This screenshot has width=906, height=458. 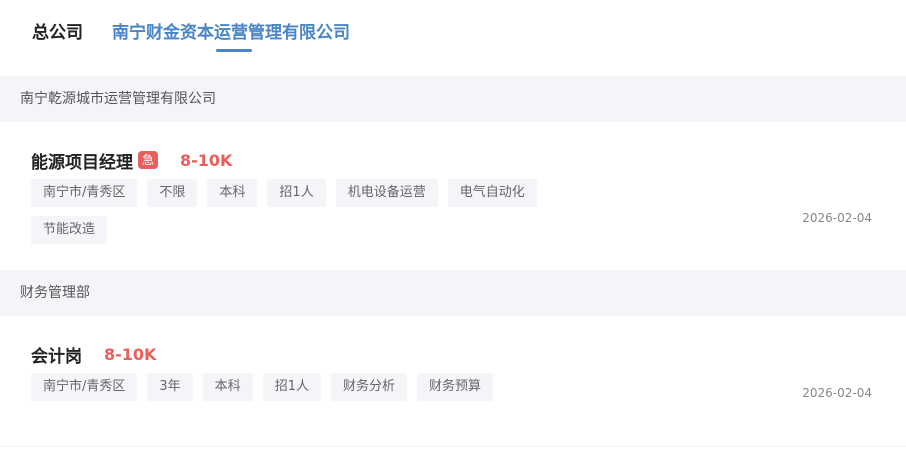 What do you see at coordinates (57, 33) in the screenshot?
I see `tab-headquarters: 总公司` at bounding box center [57, 33].